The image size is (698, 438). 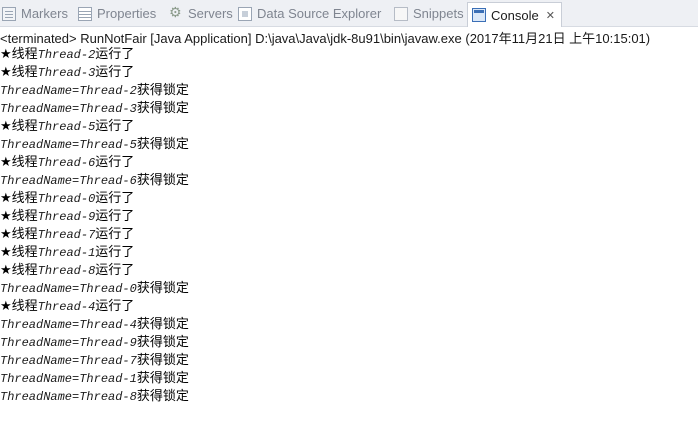 I want to click on console-line: ThreadName=Thread-7获得锁定, so click(x=349, y=360).